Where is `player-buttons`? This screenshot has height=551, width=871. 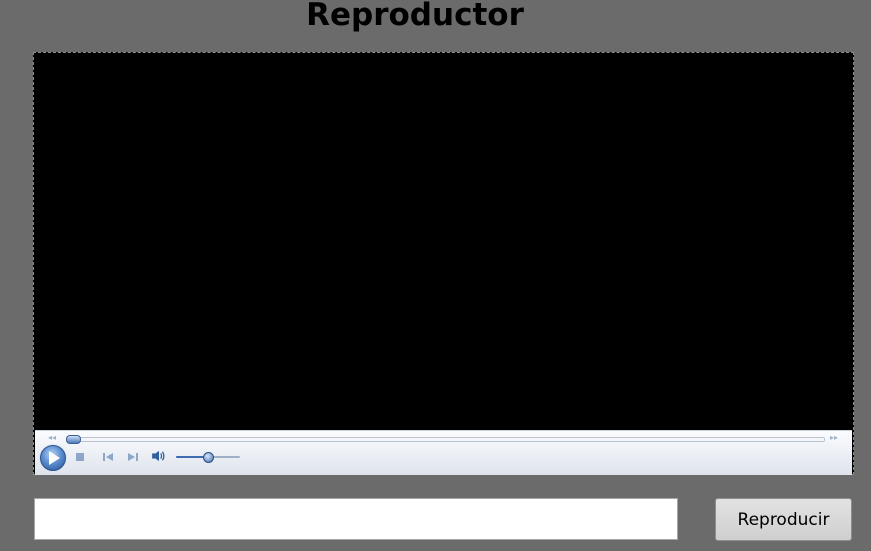
player-buttons is located at coordinates (443, 459).